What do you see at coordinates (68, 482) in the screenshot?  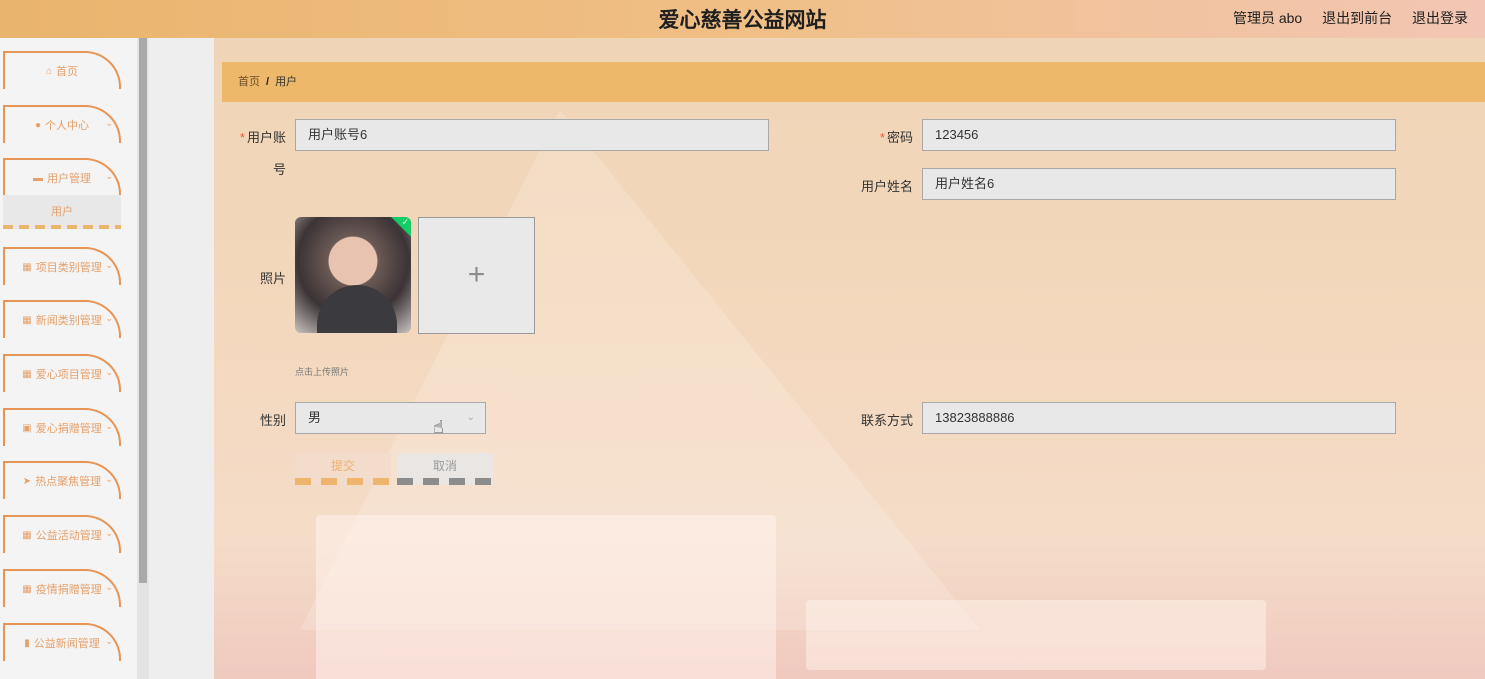 I see `sidebar-item-label: 热点聚焦管理` at bounding box center [68, 482].